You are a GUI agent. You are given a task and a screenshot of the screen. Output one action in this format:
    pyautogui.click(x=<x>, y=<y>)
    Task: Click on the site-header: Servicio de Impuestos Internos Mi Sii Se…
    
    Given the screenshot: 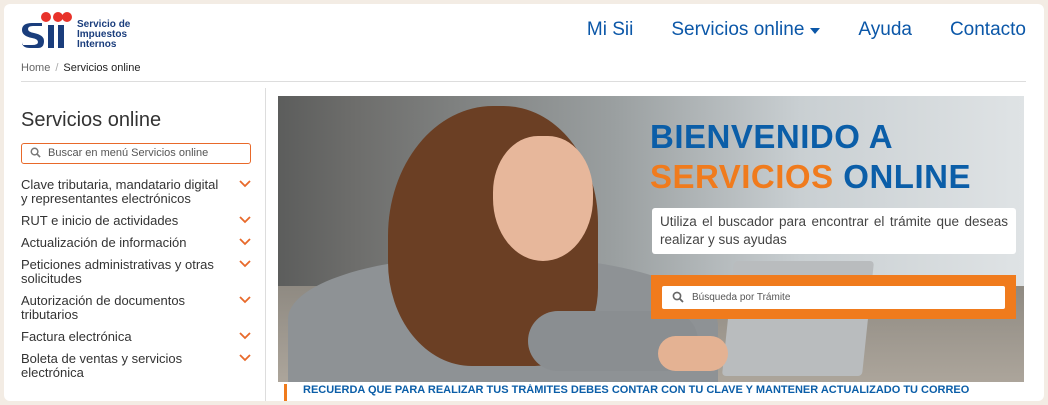 What is the action you would take?
    pyautogui.click(x=524, y=30)
    